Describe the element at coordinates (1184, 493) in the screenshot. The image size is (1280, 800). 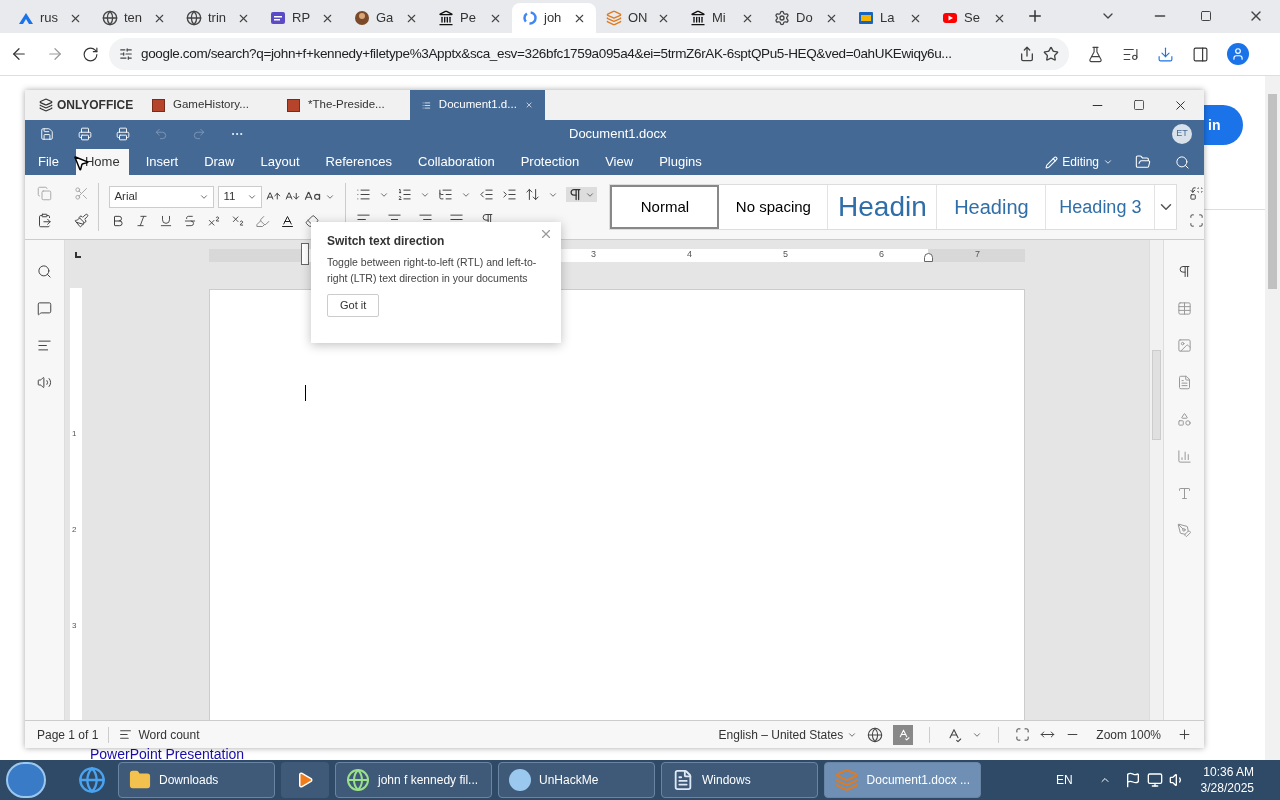
I see `text-art-icon` at that location.